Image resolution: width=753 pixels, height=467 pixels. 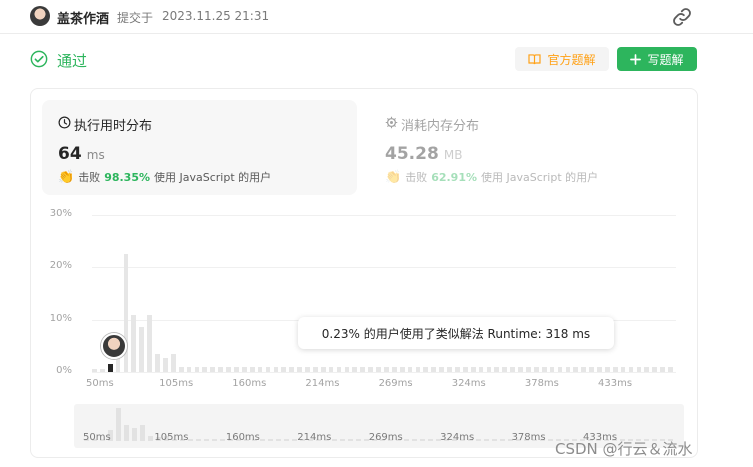 What do you see at coordinates (395, 383) in the screenshot?
I see `x-tick-label: 269ms` at bounding box center [395, 383].